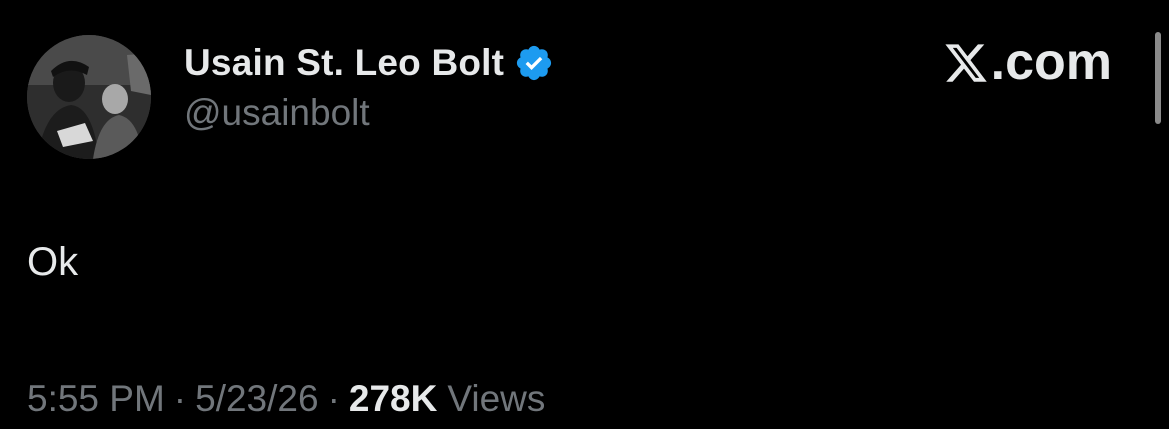  What do you see at coordinates (96, 399) in the screenshot?
I see `tweet-time: 5:55 PM` at bounding box center [96, 399].